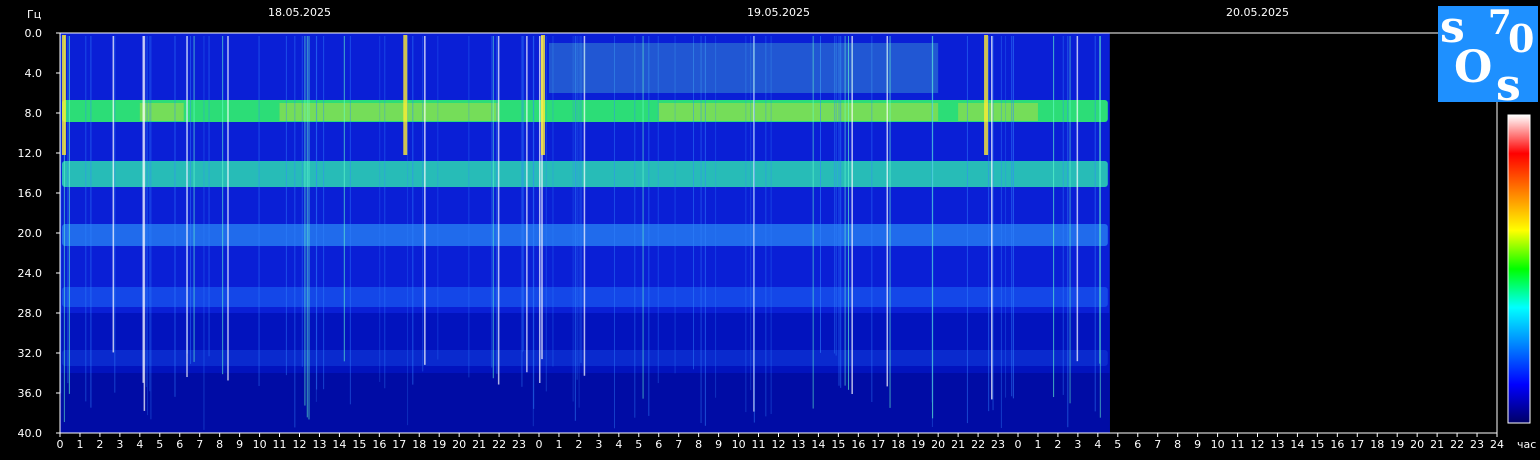 The height and width of the screenshot is (460, 1540). I want to click on y-tick-label: 24.0, so click(30, 273).